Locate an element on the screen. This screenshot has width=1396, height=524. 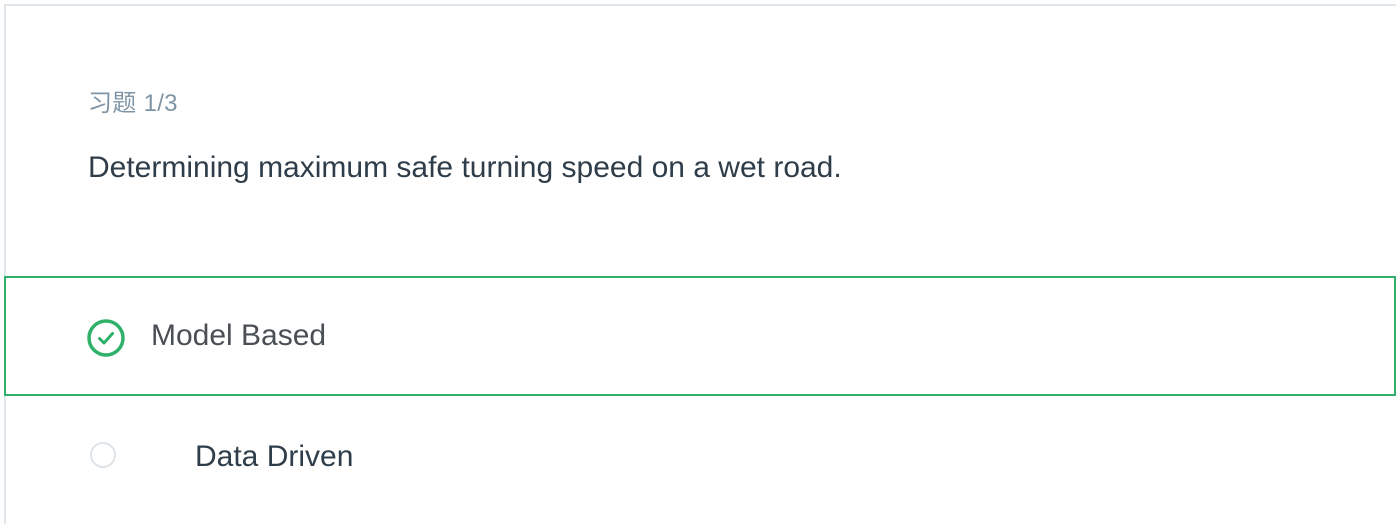
quiz-counter: 习题 1/3 is located at coordinates (133, 103).